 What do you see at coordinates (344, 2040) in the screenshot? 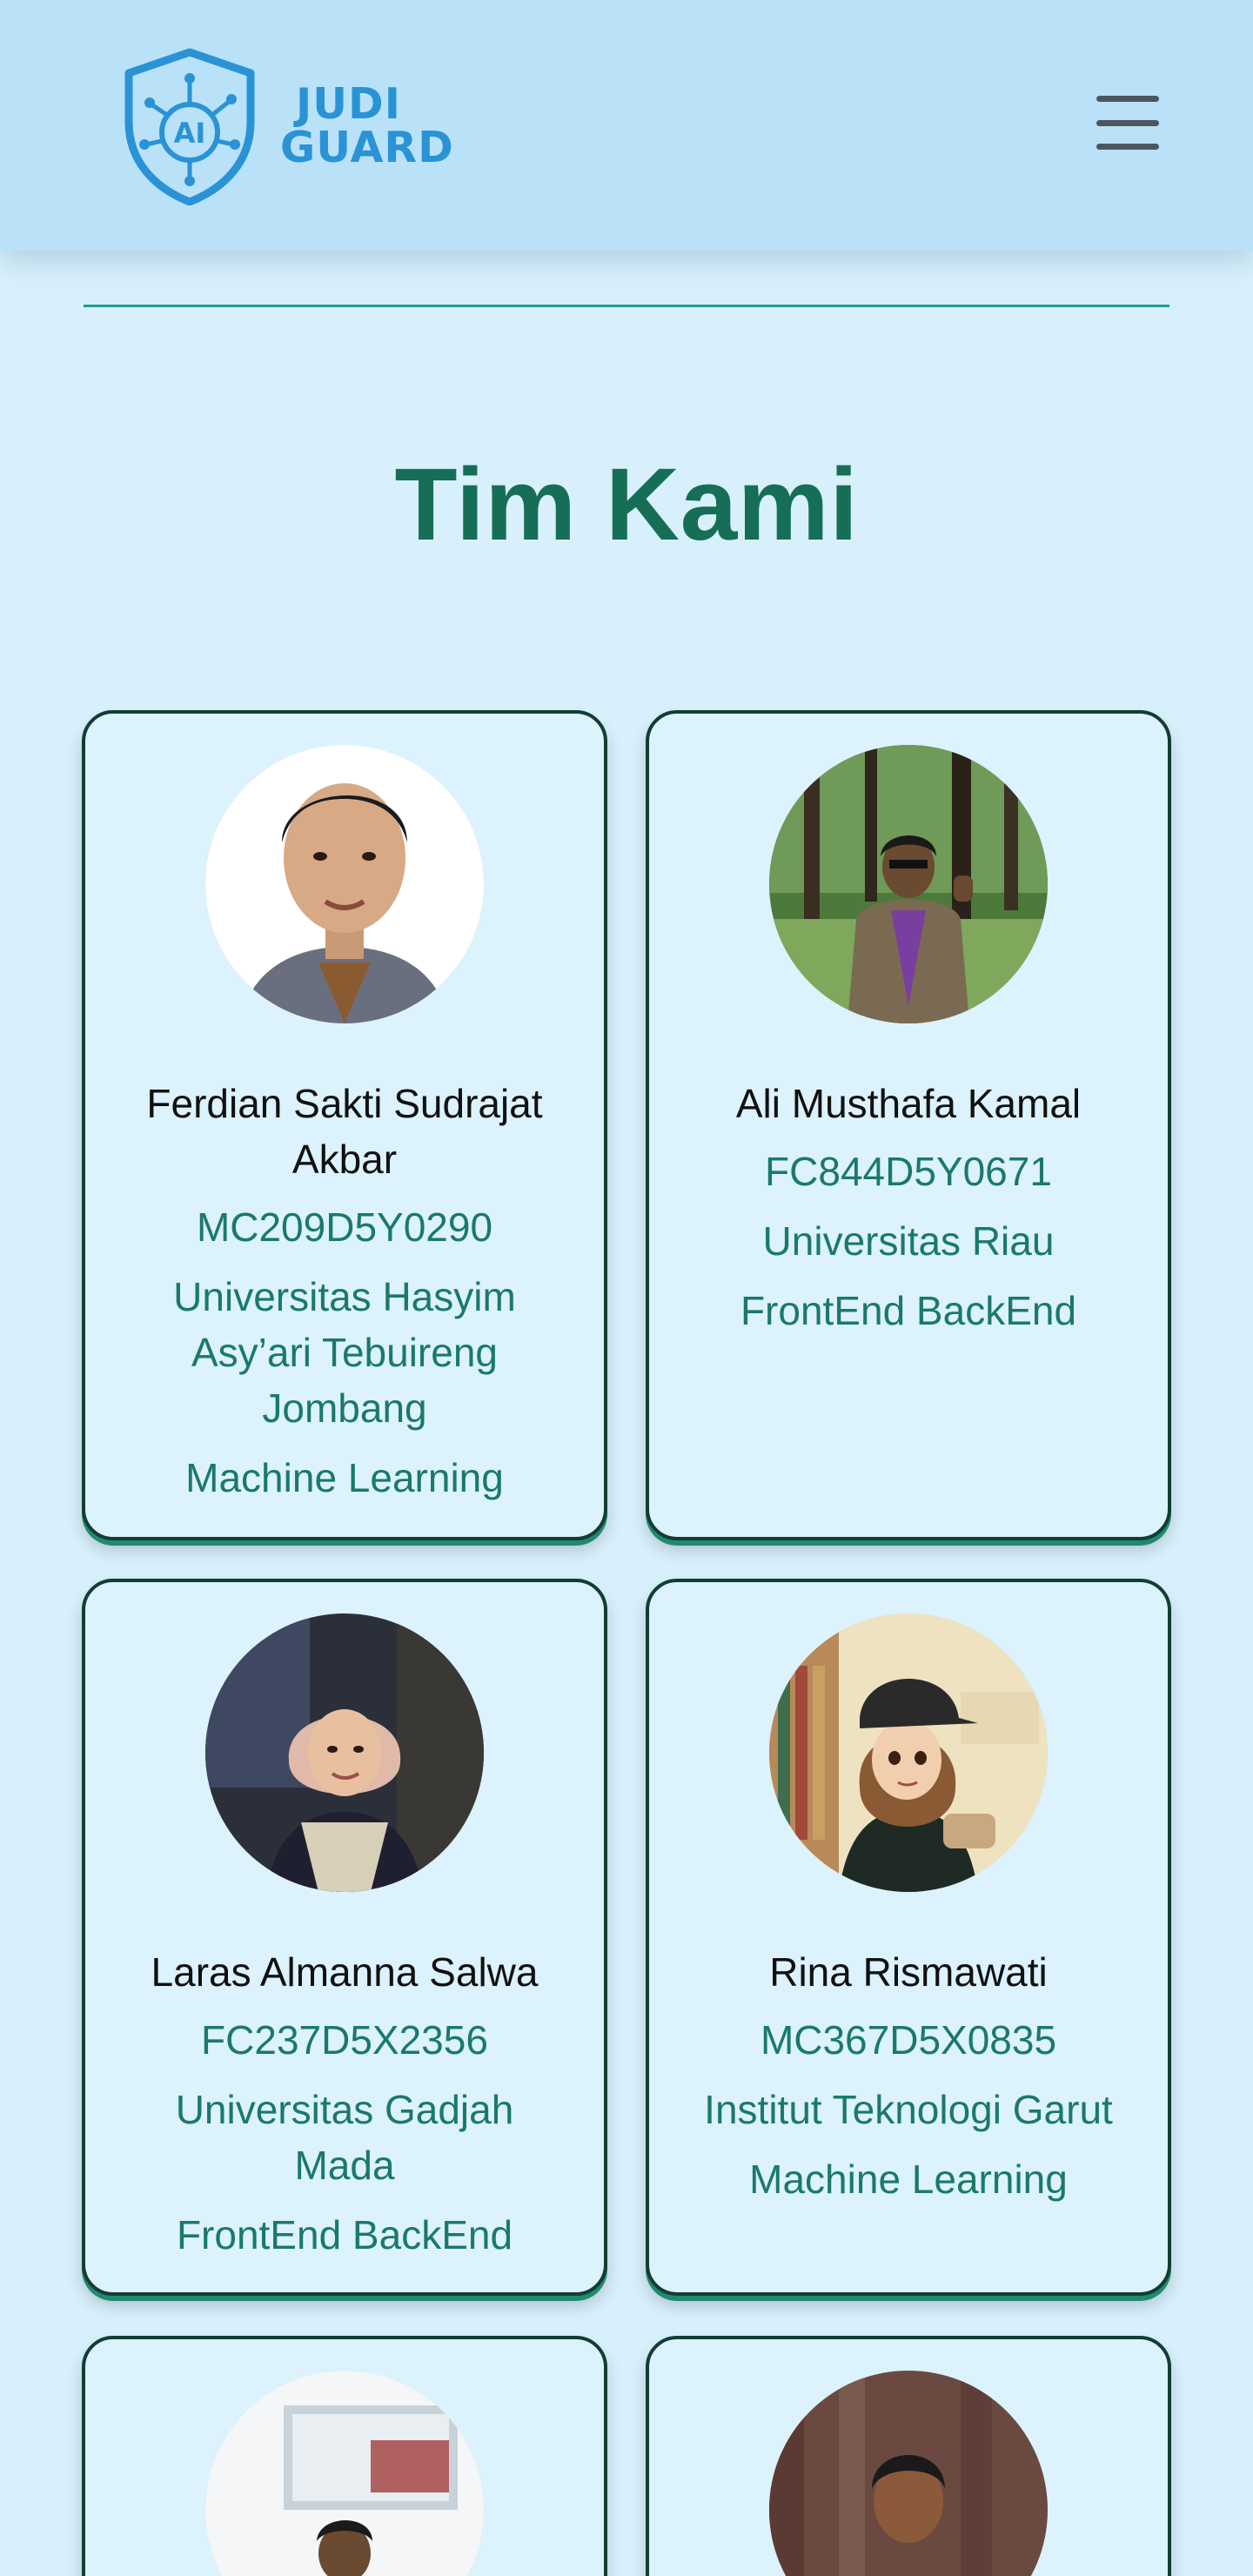
I see `member-id: FC237D5X2356` at bounding box center [344, 2040].